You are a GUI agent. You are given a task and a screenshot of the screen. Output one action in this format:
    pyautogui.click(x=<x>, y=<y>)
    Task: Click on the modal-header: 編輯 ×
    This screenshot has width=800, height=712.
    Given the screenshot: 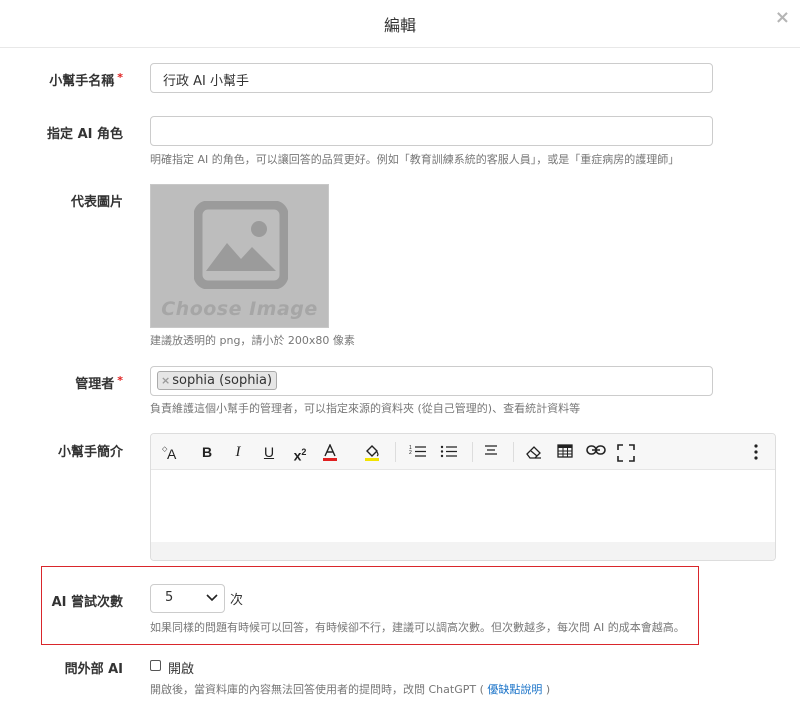 What is the action you would take?
    pyautogui.click(x=400, y=24)
    